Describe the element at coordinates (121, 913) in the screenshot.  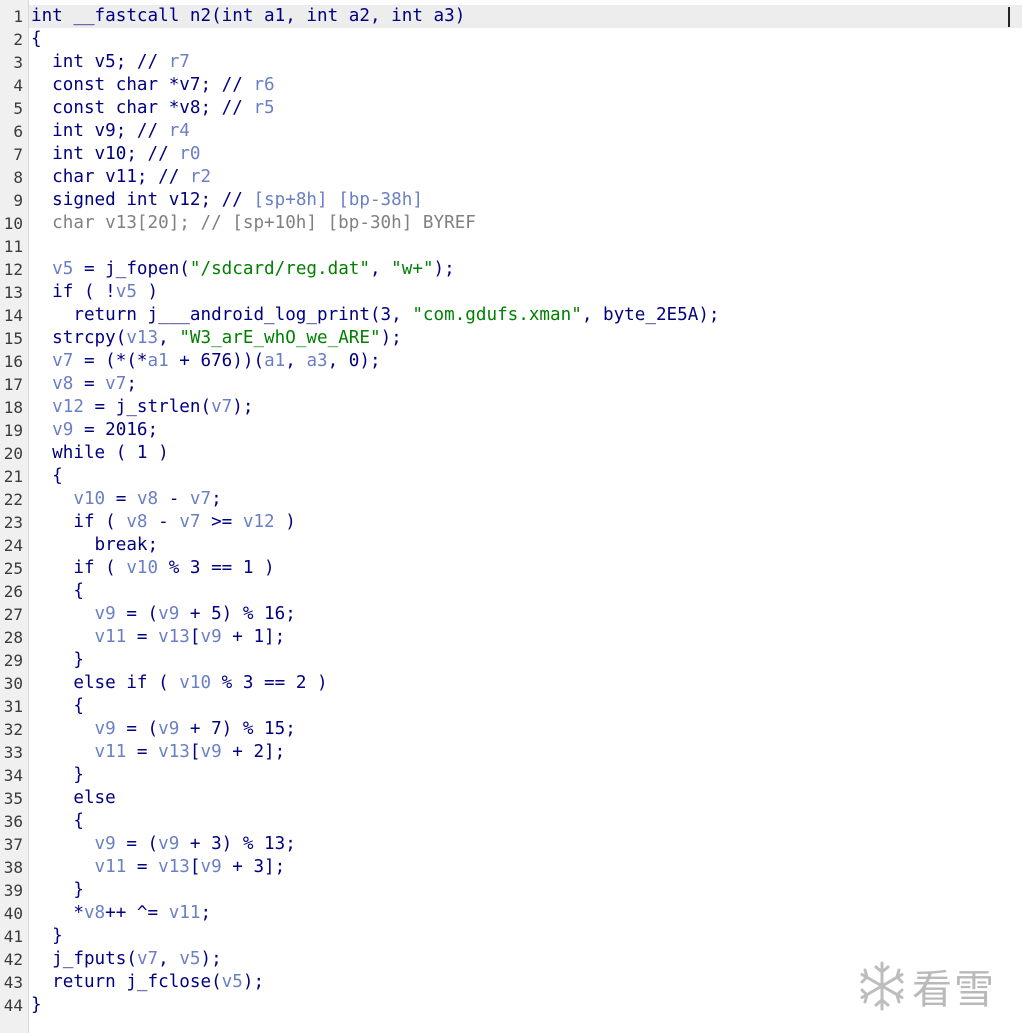
I see `code-text: *v8++ ^= v11;` at that location.